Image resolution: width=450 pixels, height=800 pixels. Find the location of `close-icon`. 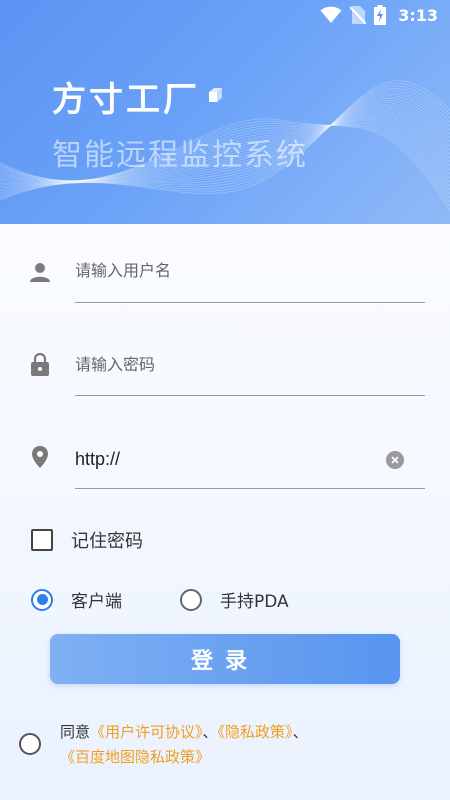

close-icon is located at coordinates (395, 460).